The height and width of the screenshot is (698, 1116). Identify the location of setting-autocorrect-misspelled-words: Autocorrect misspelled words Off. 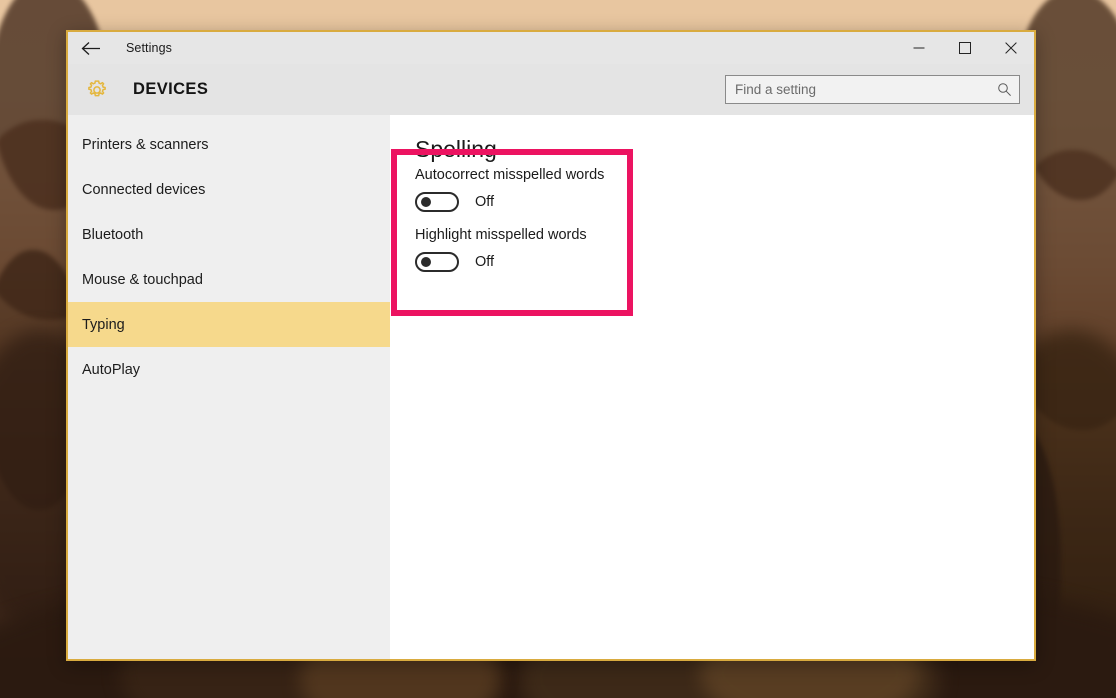
(515, 189).